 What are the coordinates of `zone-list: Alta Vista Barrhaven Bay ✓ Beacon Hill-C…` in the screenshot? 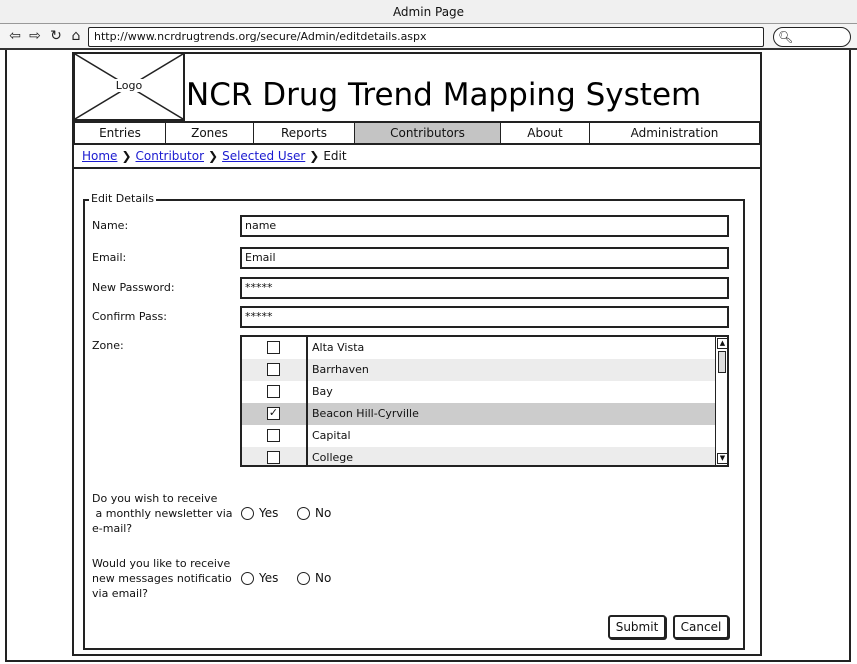 It's located at (484, 401).